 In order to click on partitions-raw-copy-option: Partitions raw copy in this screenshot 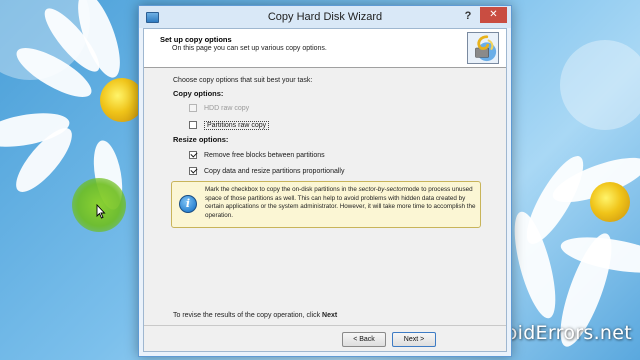, I will do `click(229, 125)`.